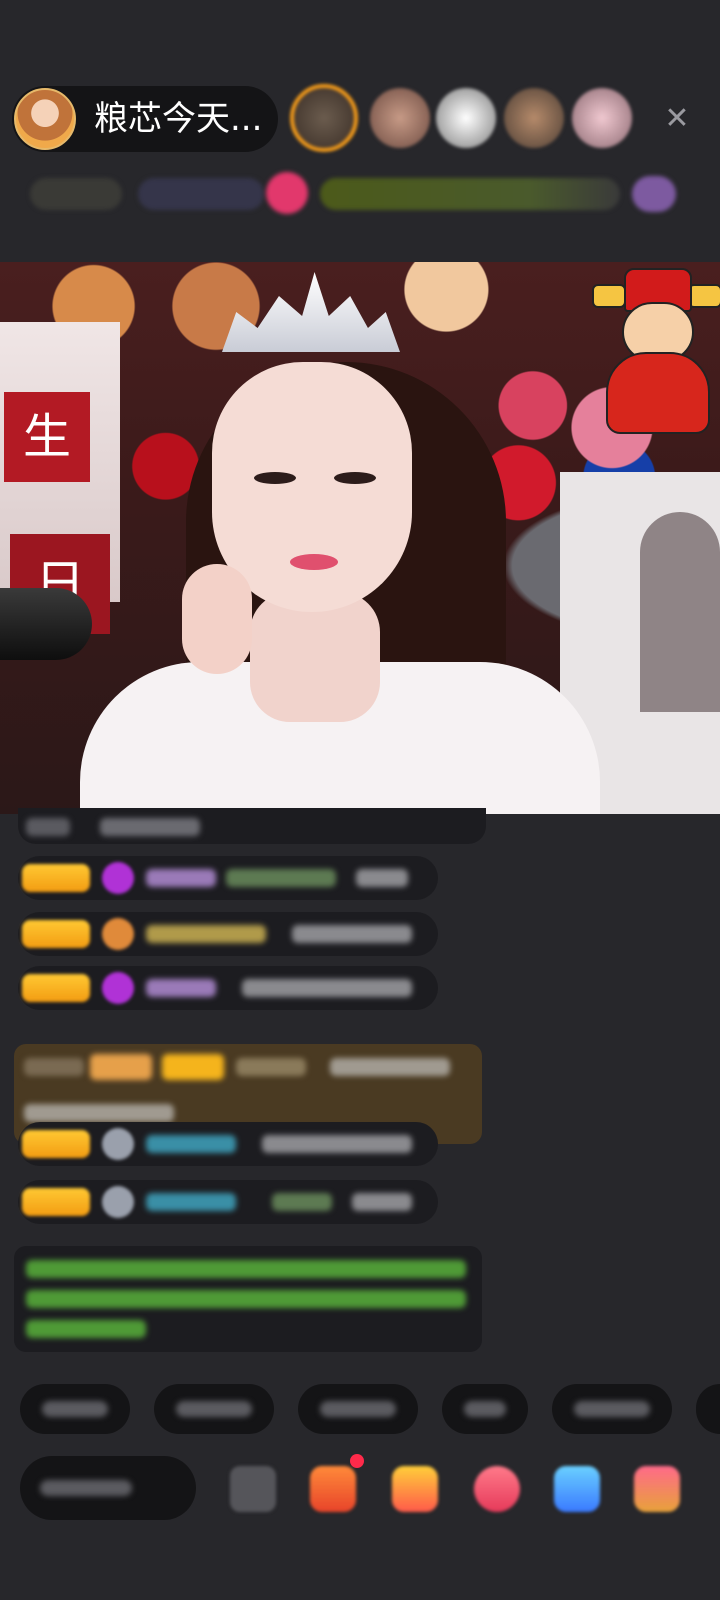 This screenshot has height=1600, width=720. I want to click on hour-rank-badge, so click(76, 194).